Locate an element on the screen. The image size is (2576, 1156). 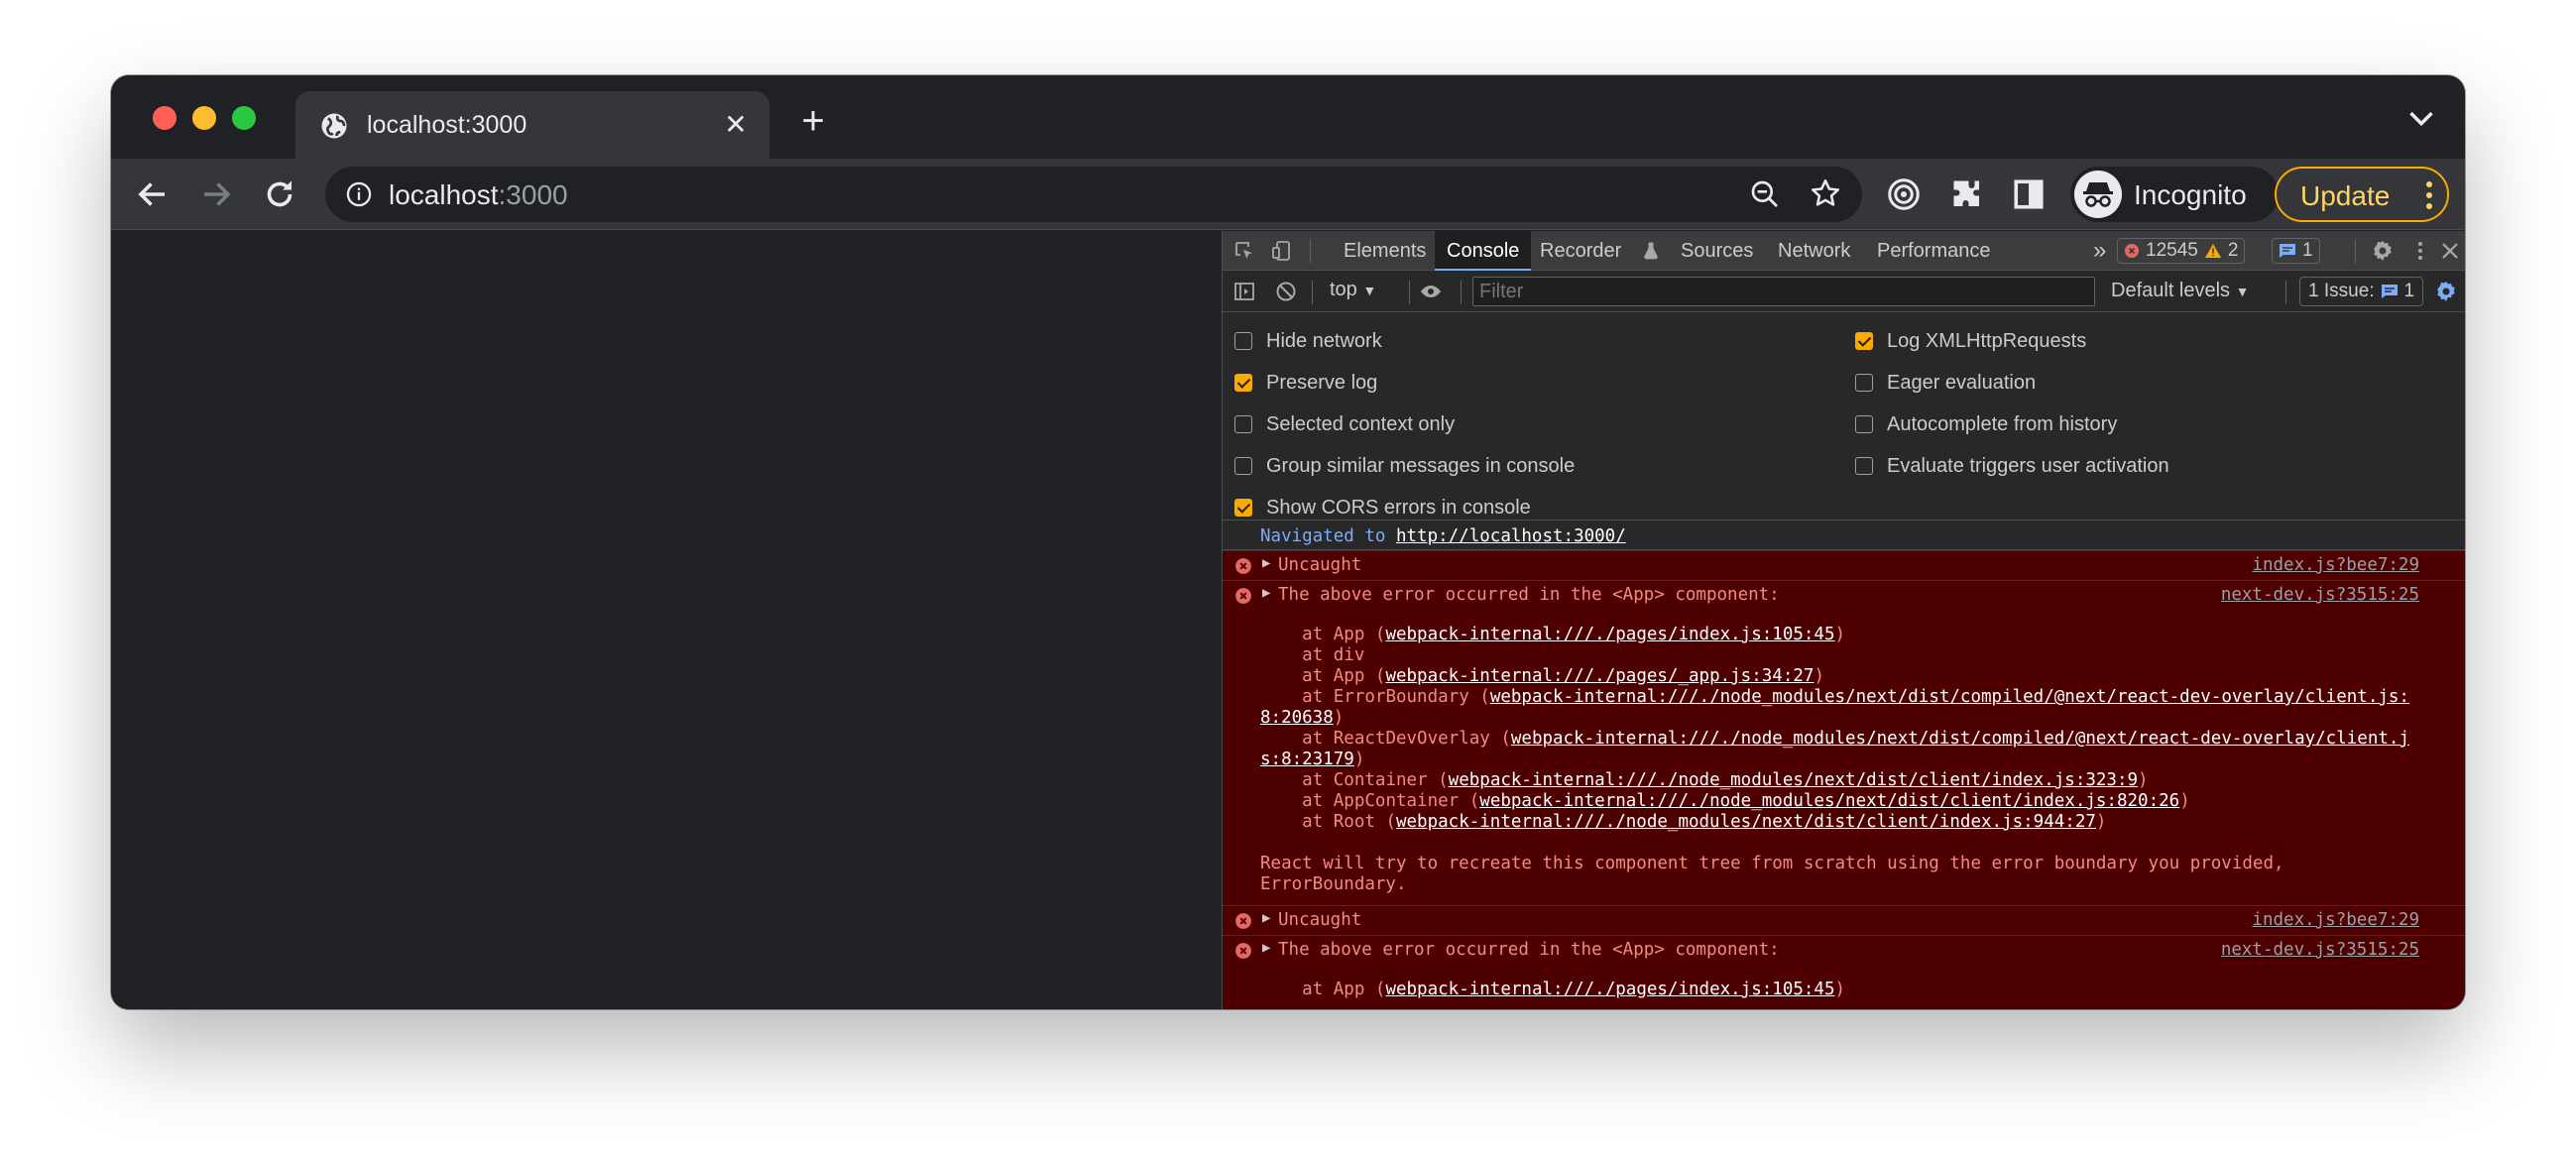
new-tab-icon: + is located at coordinates (813, 121).